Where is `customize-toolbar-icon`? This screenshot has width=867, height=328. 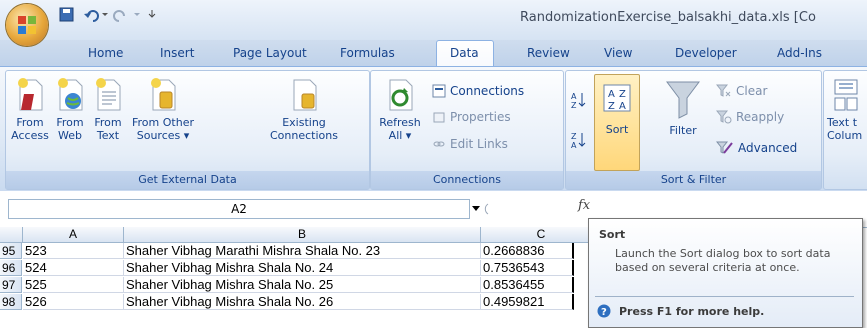
customize-toolbar-icon is located at coordinates (152, 14).